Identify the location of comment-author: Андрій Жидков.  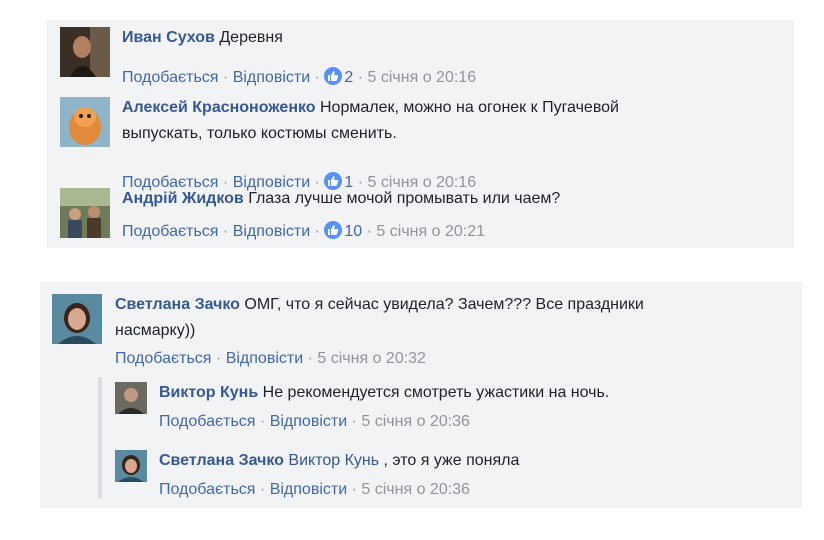
(183, 198).